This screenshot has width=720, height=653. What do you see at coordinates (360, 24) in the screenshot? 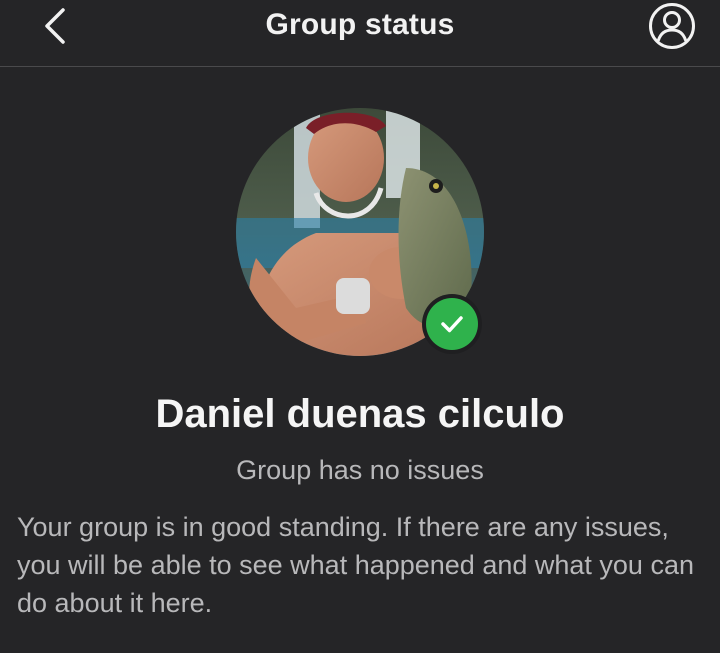
I see `page-title: Group status` at bounding box center [360, 24].